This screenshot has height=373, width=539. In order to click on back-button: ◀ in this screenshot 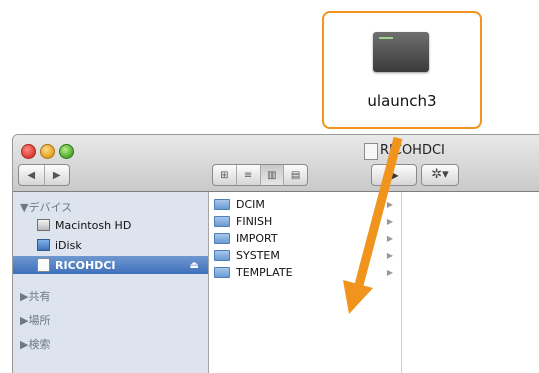, I will do `click(32, 175)`.